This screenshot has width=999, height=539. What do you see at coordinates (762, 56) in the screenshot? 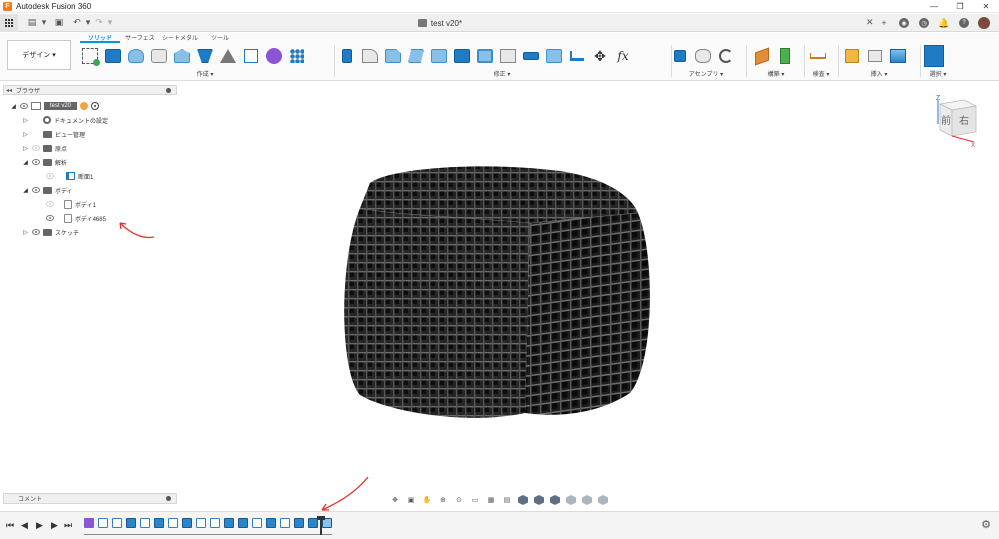
I see `offset-plane-icon` at bounding box center [762, 56].